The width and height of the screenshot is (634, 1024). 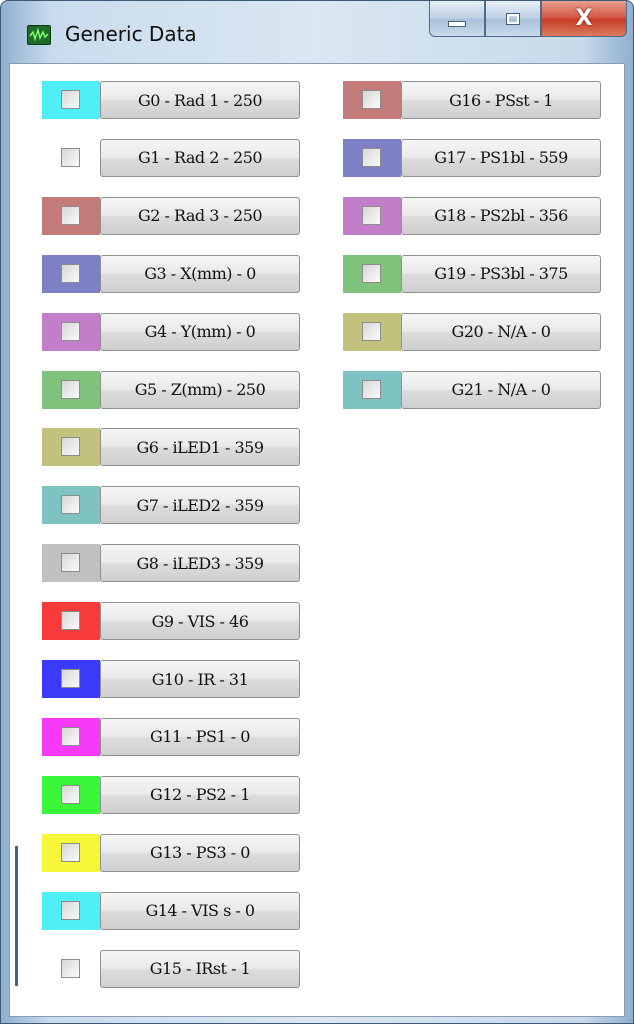 I want to click on data-item-g6: G6 - iLED1 - 359, so click(x=171, y=447).